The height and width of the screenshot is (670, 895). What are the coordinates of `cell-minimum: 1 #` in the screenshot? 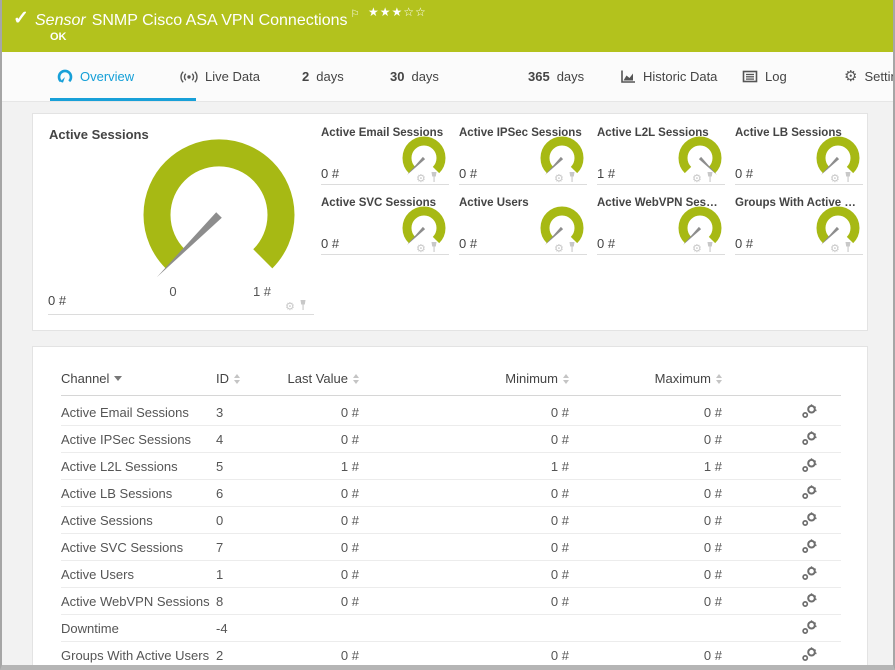 It's located at (559, 466).